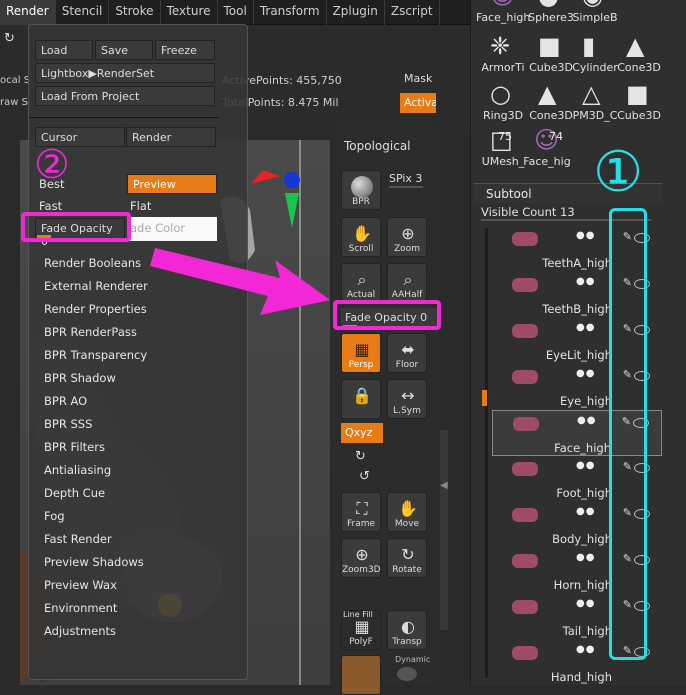  What do you see at coordinates (546, 147) in the screenshot?
I see `tool-thumbnail: ☺ Face_hig` at bounding box center [546, 147].